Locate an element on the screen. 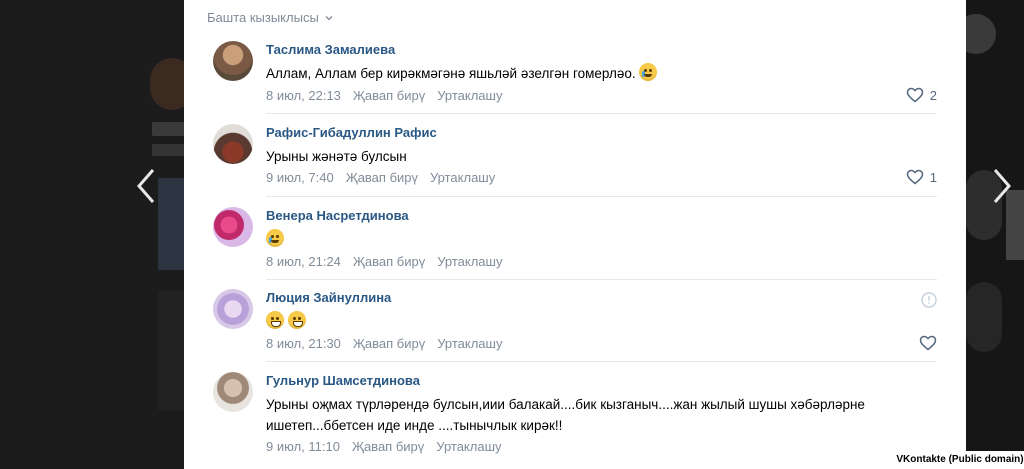 This screenshot has width=1024, height=469. comment-time: 9 июл, 11:10 is located at coordinates (303, 446).